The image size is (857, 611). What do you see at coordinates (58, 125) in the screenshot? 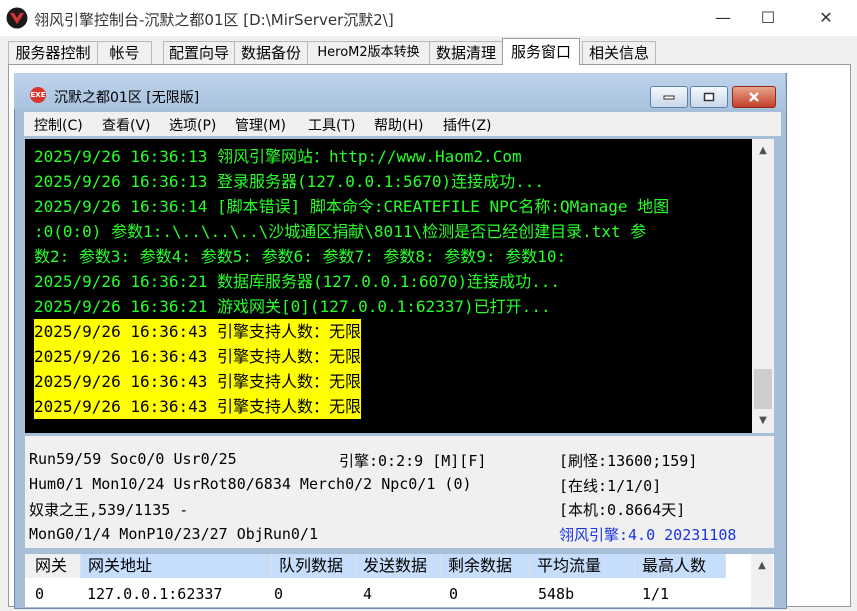
I see `menu-control: 控制(C)` at bounding box center [58, 125].